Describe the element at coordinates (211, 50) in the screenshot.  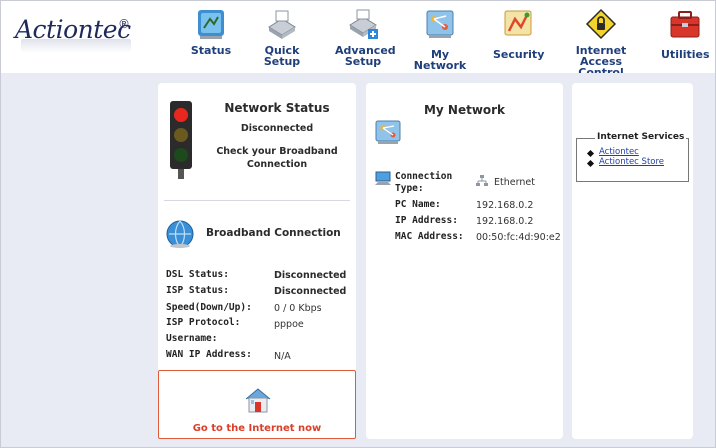
I see `nav-status-label: Status` at that location.